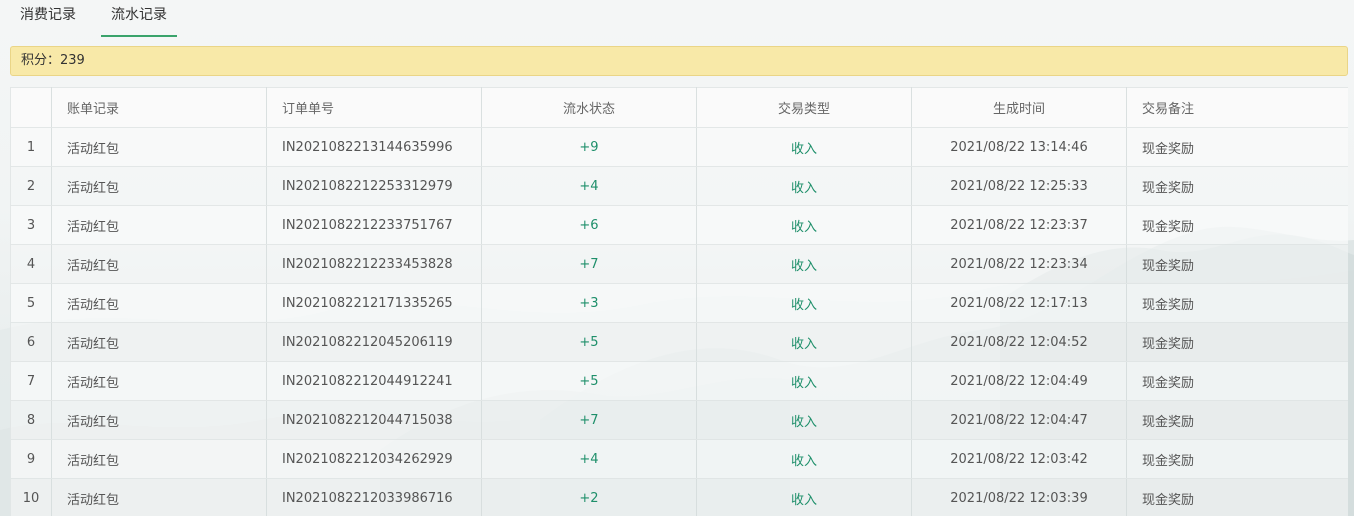 This screenshot has width=1354, height=516. Describe the element at coordinates (1019, 342) in the screenshot. I see `row-time: 2021/08/22 12:04:52` at that location.